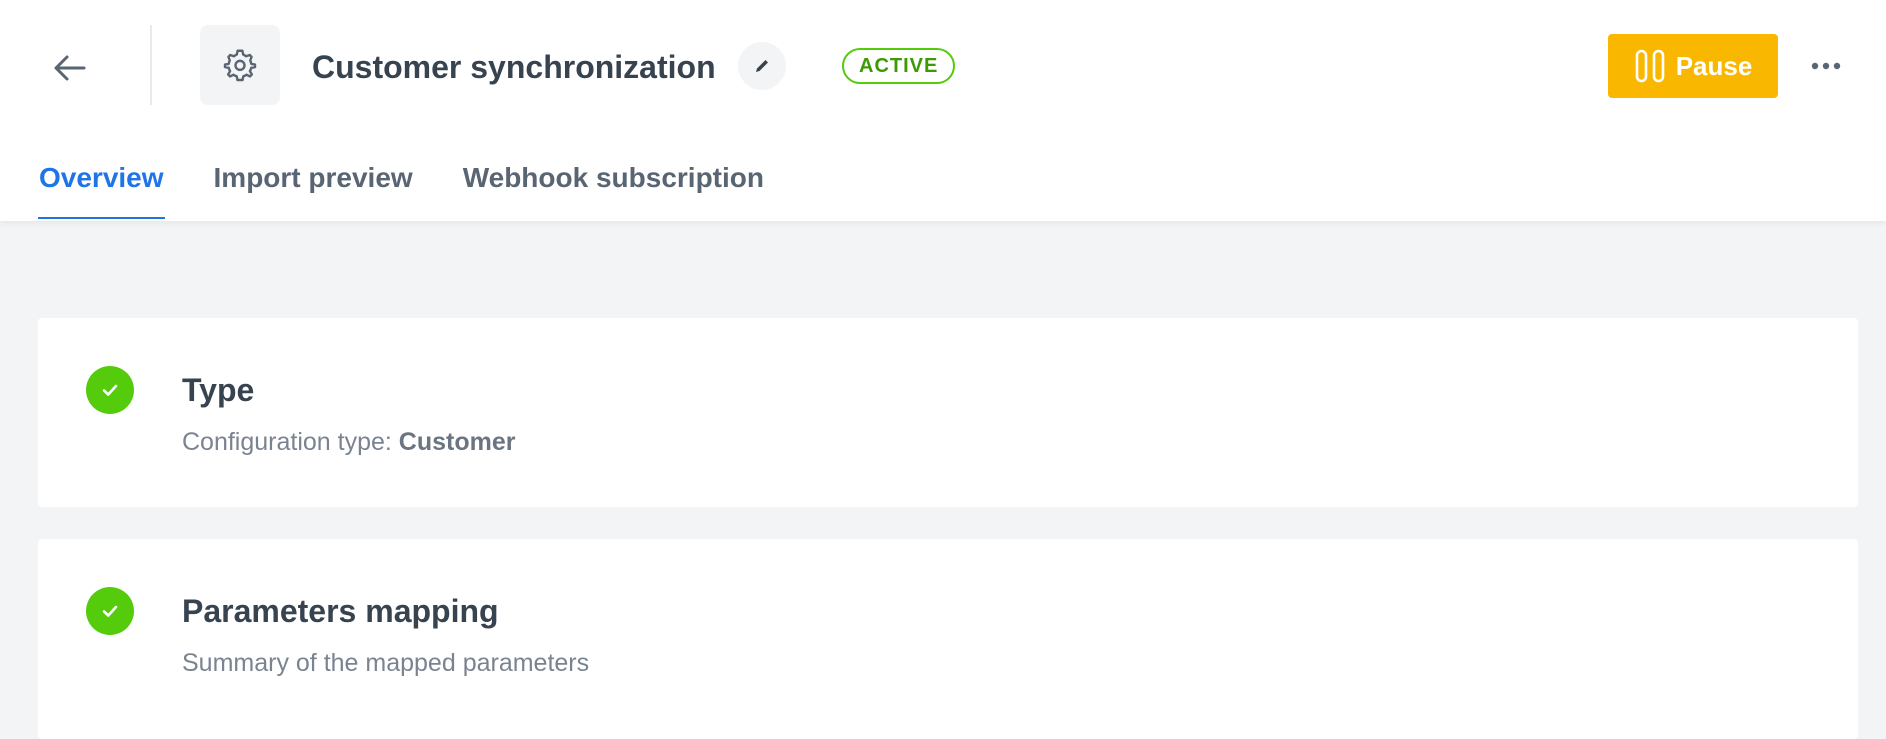 The width and height of the screenshot is (1886, 739). I want to click on gear-icon, so click(240, 65).